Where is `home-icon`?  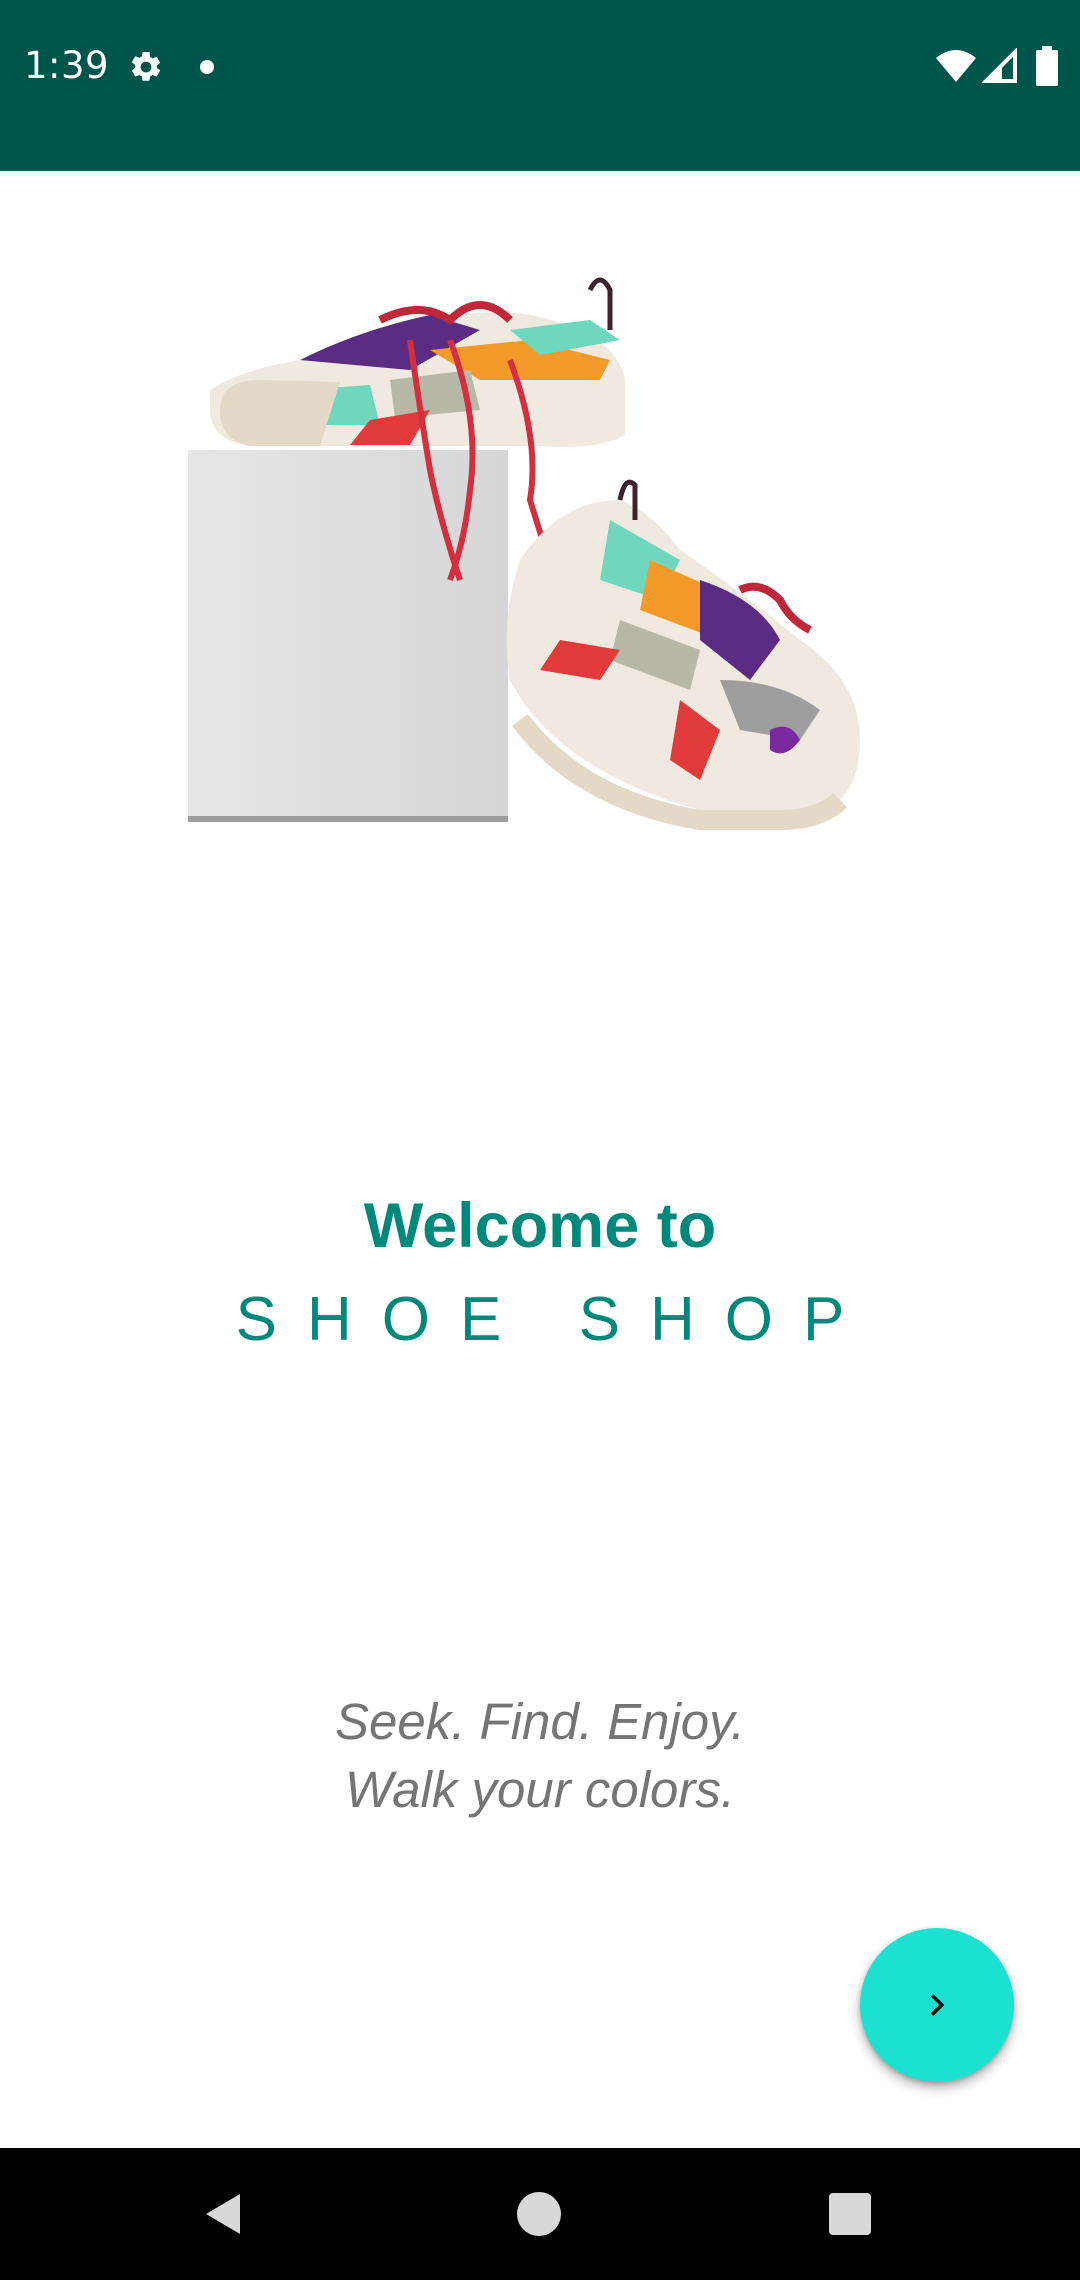
home-icon is located at coordinates (539, 2214).